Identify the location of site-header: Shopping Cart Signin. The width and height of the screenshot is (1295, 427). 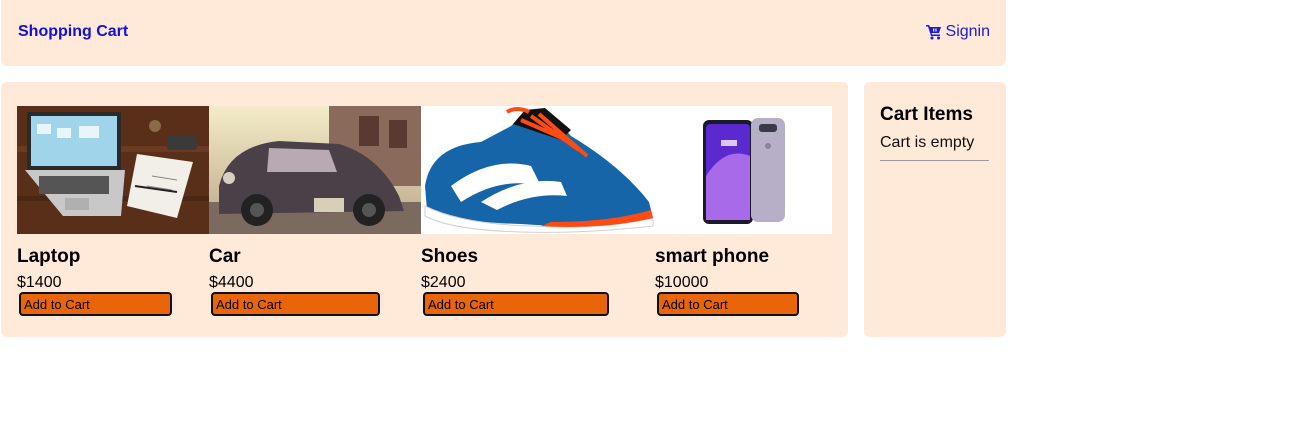
(503, 33).